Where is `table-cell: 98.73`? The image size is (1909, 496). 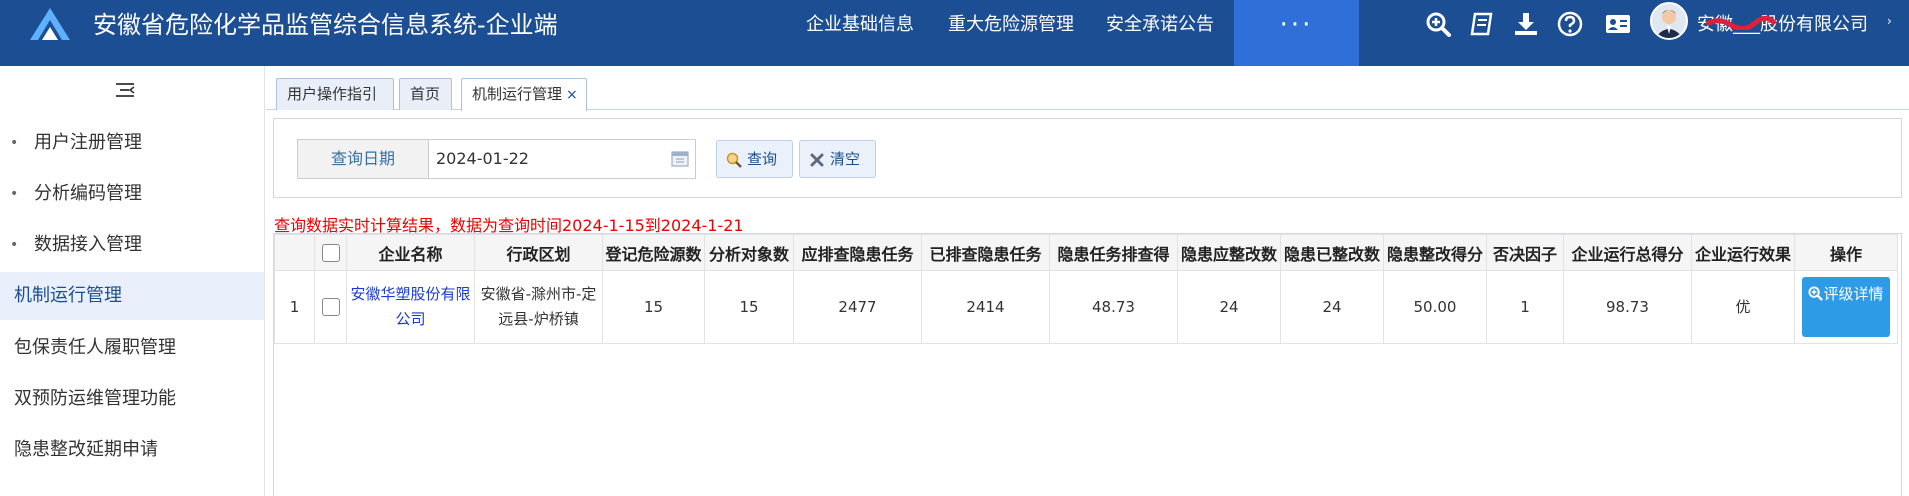 table-cell: 98.73 is located at coordinates (1627, 307).